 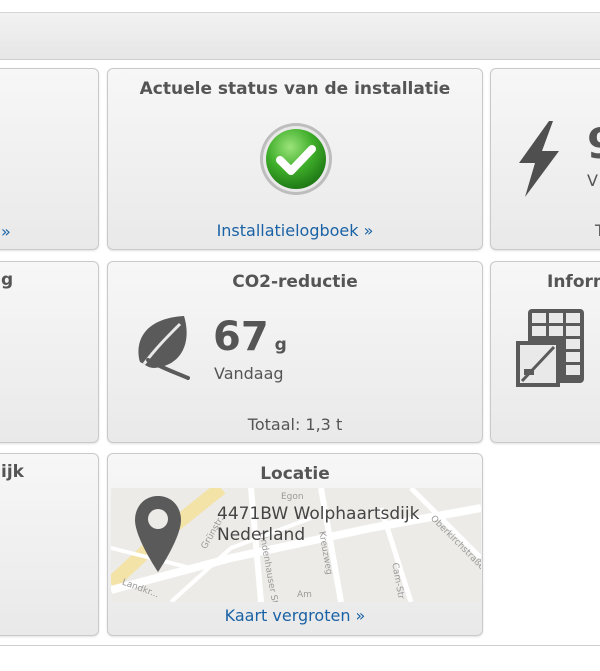 What do you see at coordinates (250, 337) in the screenshot?
I see `co2-value: 67 g` at bounding box center [250, 337].